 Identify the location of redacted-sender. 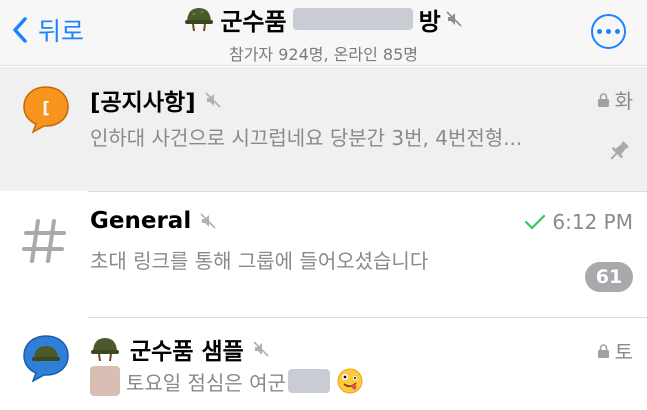
(105, 381).